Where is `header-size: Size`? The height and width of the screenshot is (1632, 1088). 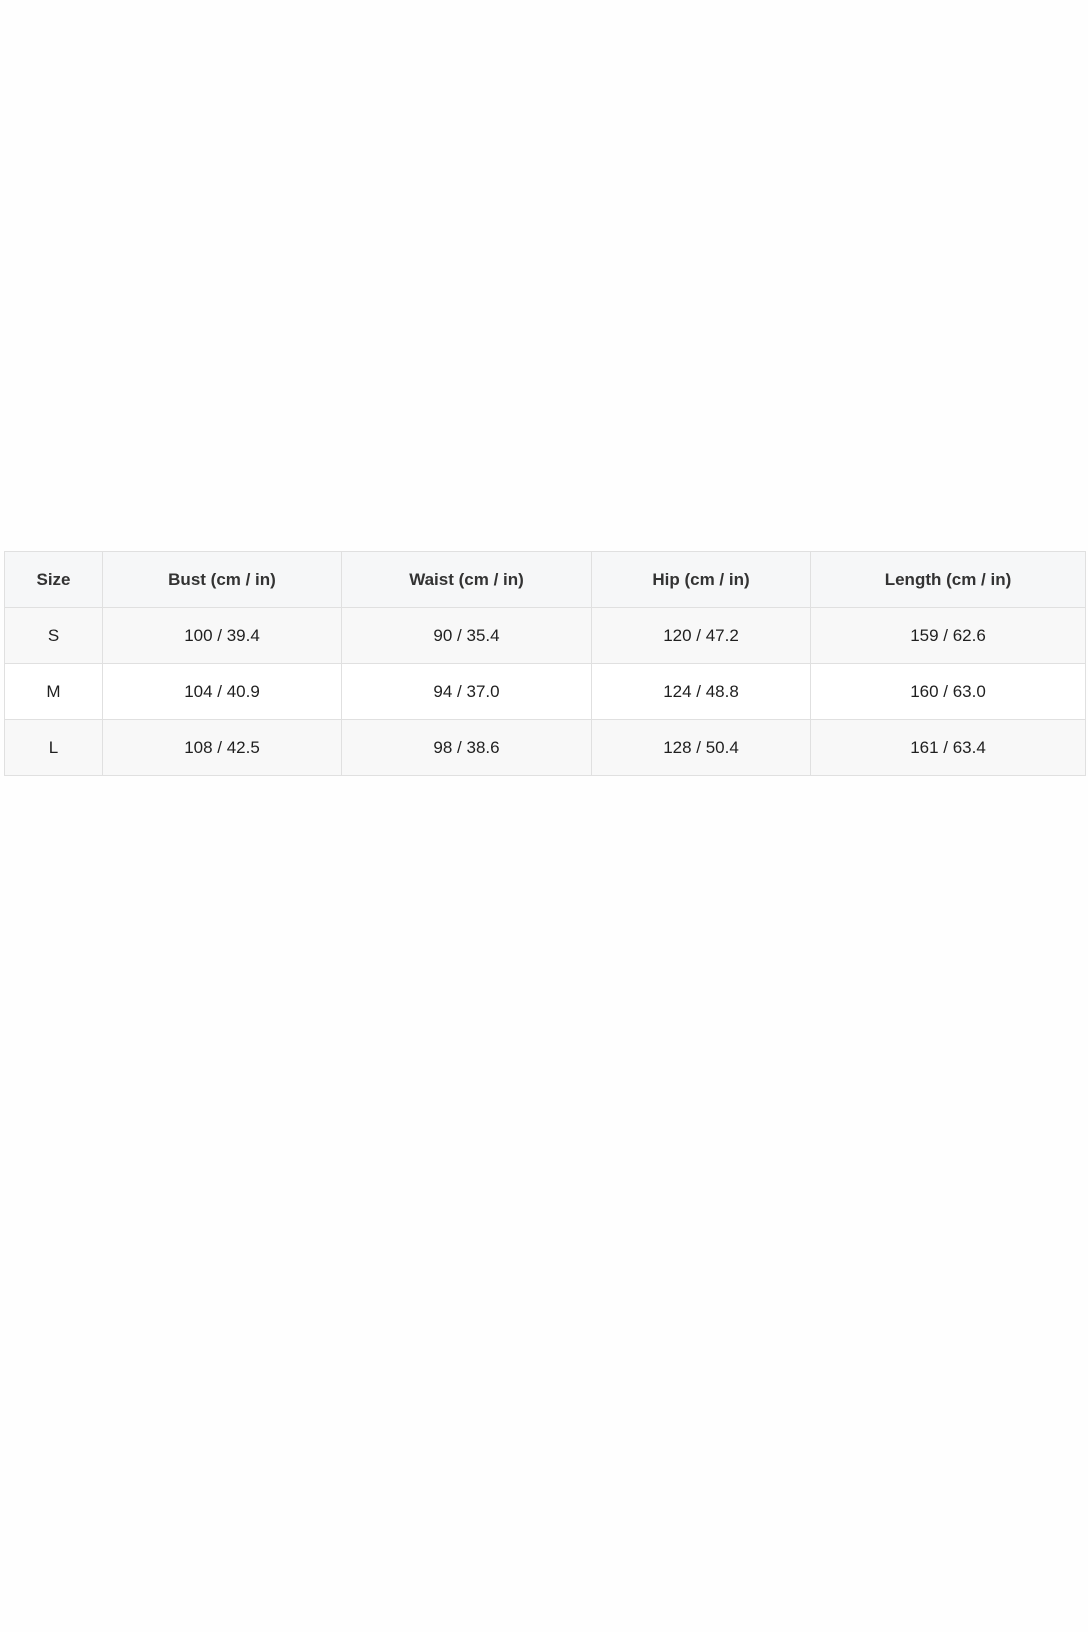 header-size: Size is located at coordinates (53, 579).